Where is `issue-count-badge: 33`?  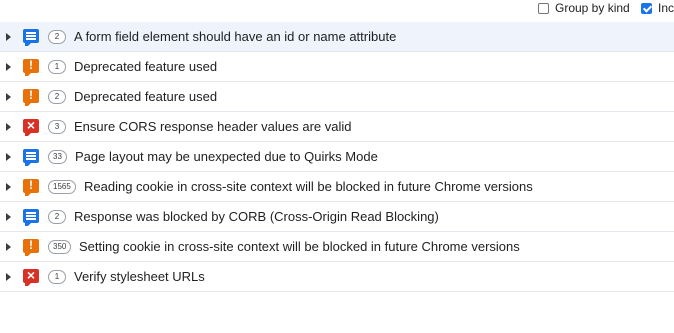 issue-count-badge: 33 is located at coordinates (57, 157).